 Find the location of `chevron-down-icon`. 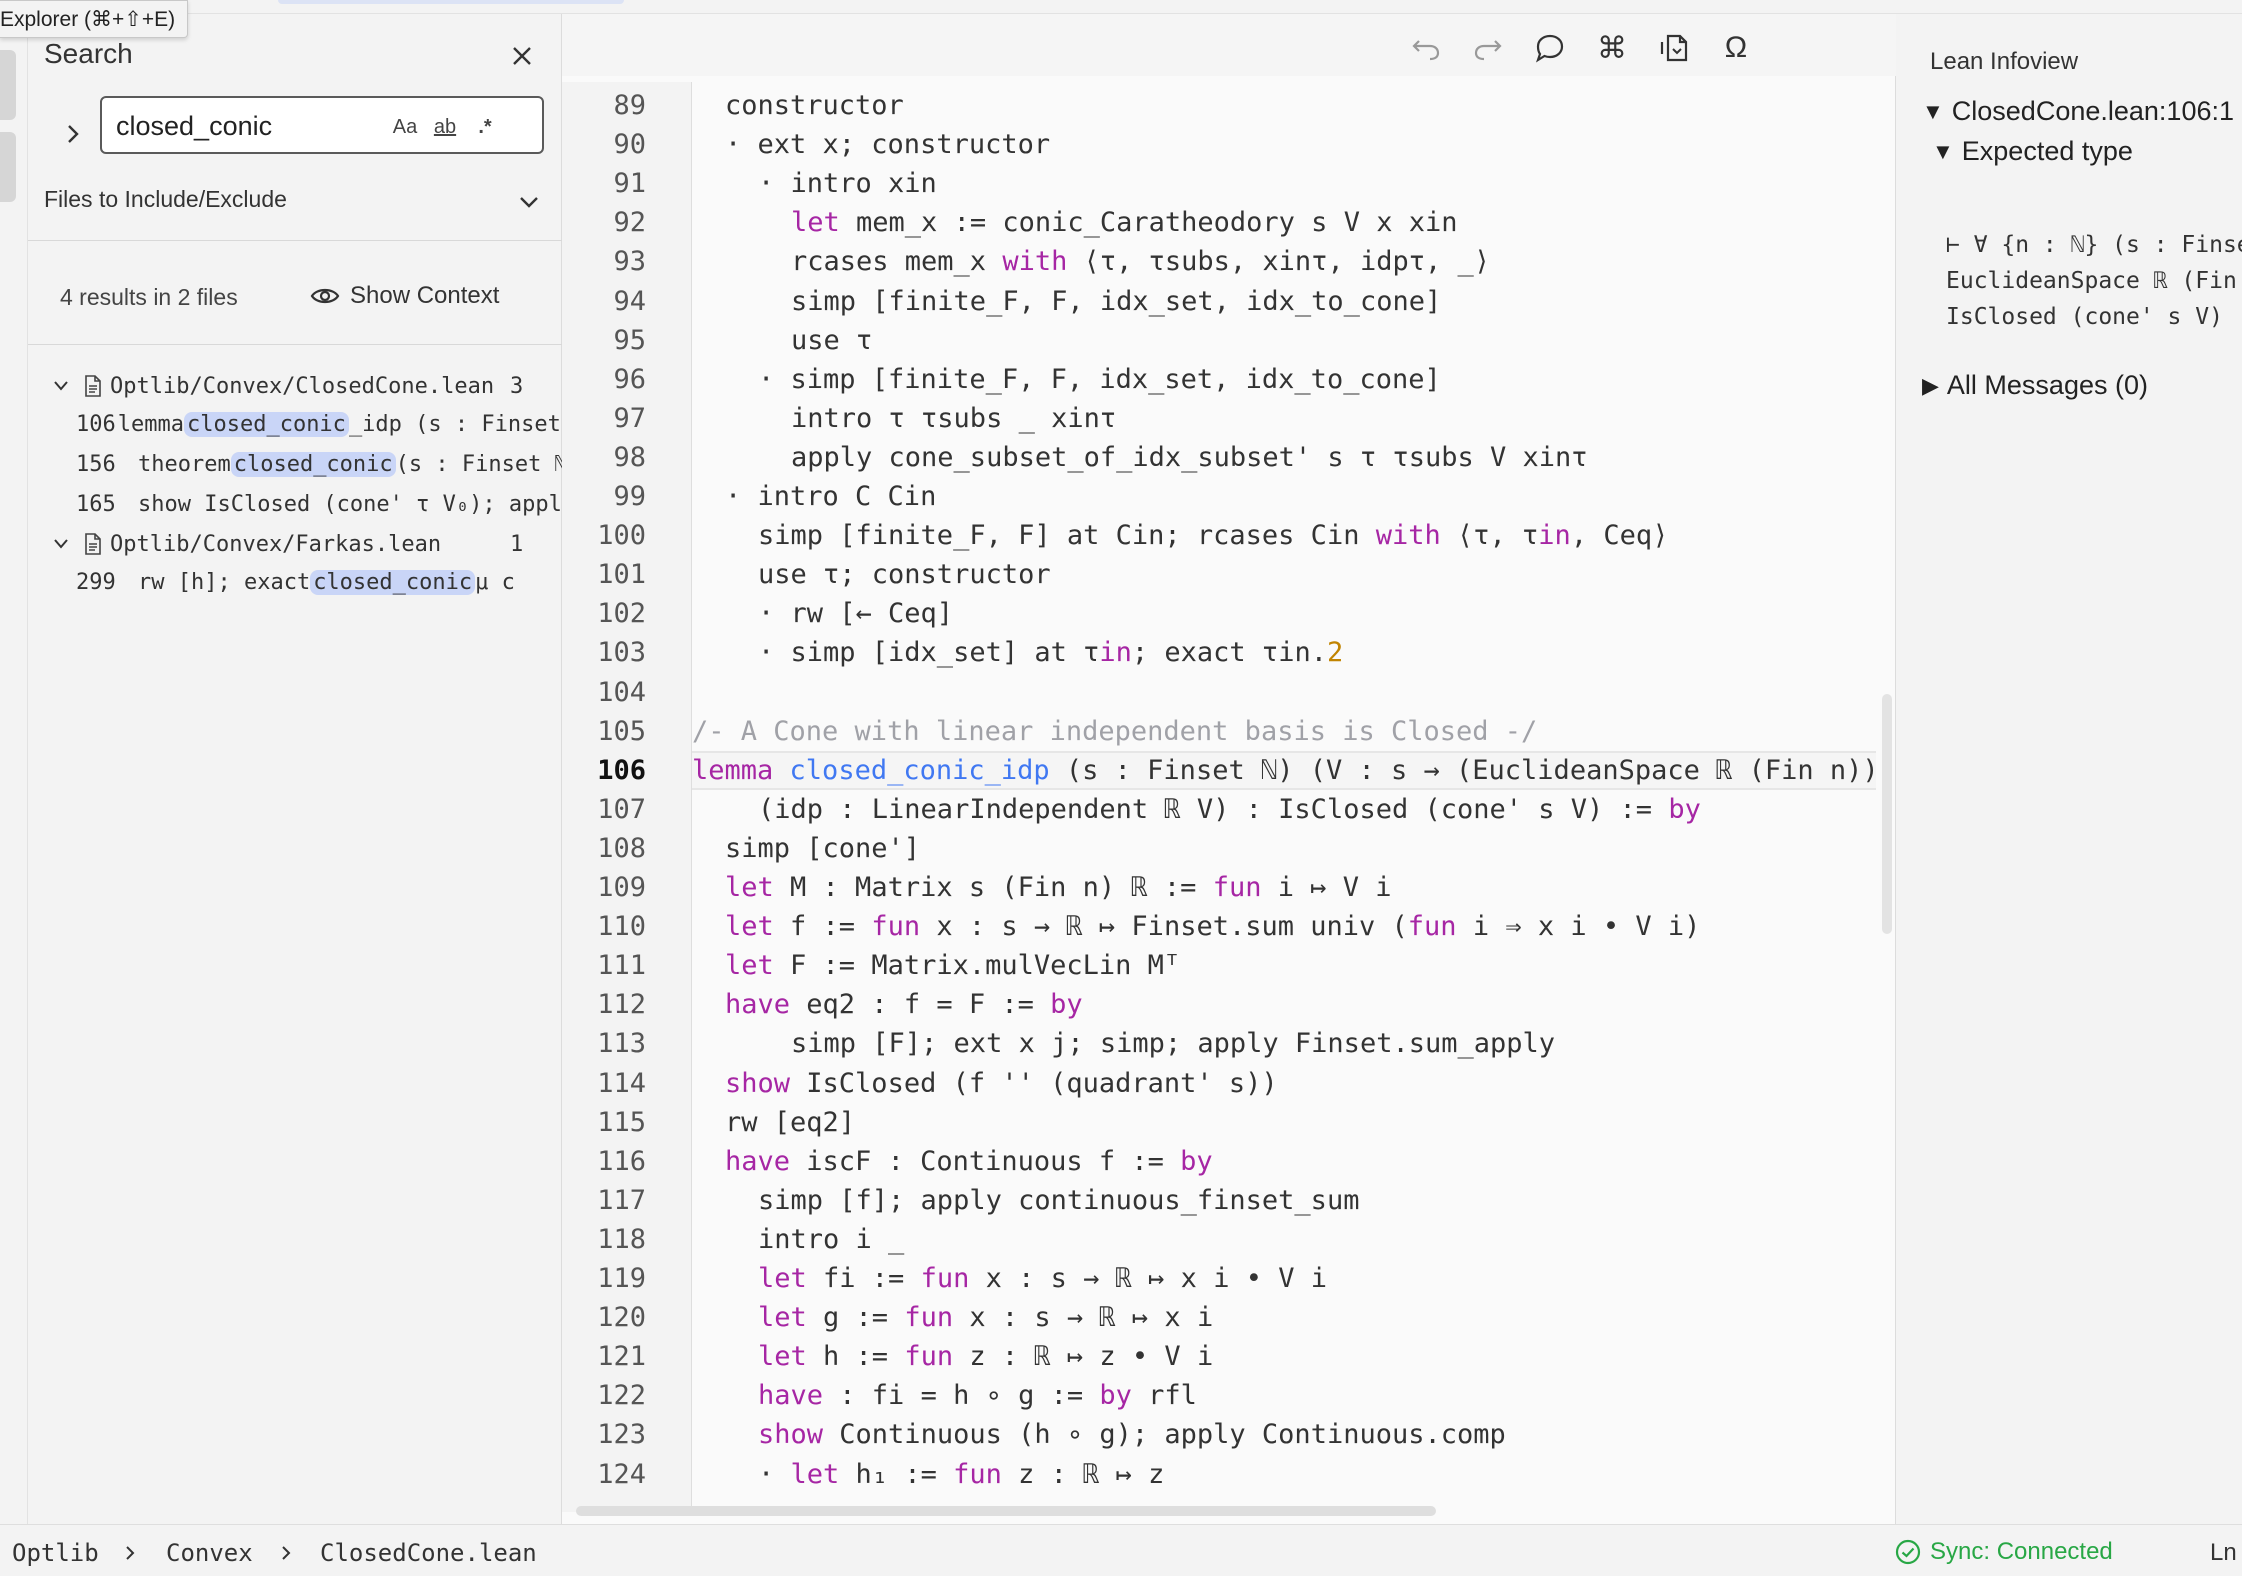

chevron-down-icon is located at coordinates (529, 202).